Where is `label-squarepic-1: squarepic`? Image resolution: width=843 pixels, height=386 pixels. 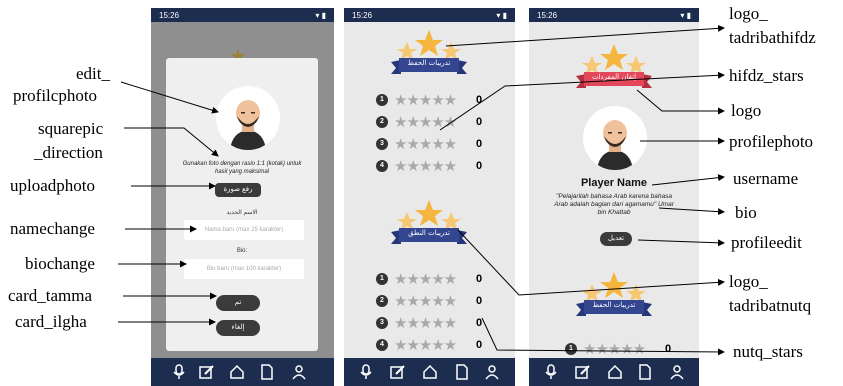 label-squarepic-1: squarepic is located at coordinates (71, 128).